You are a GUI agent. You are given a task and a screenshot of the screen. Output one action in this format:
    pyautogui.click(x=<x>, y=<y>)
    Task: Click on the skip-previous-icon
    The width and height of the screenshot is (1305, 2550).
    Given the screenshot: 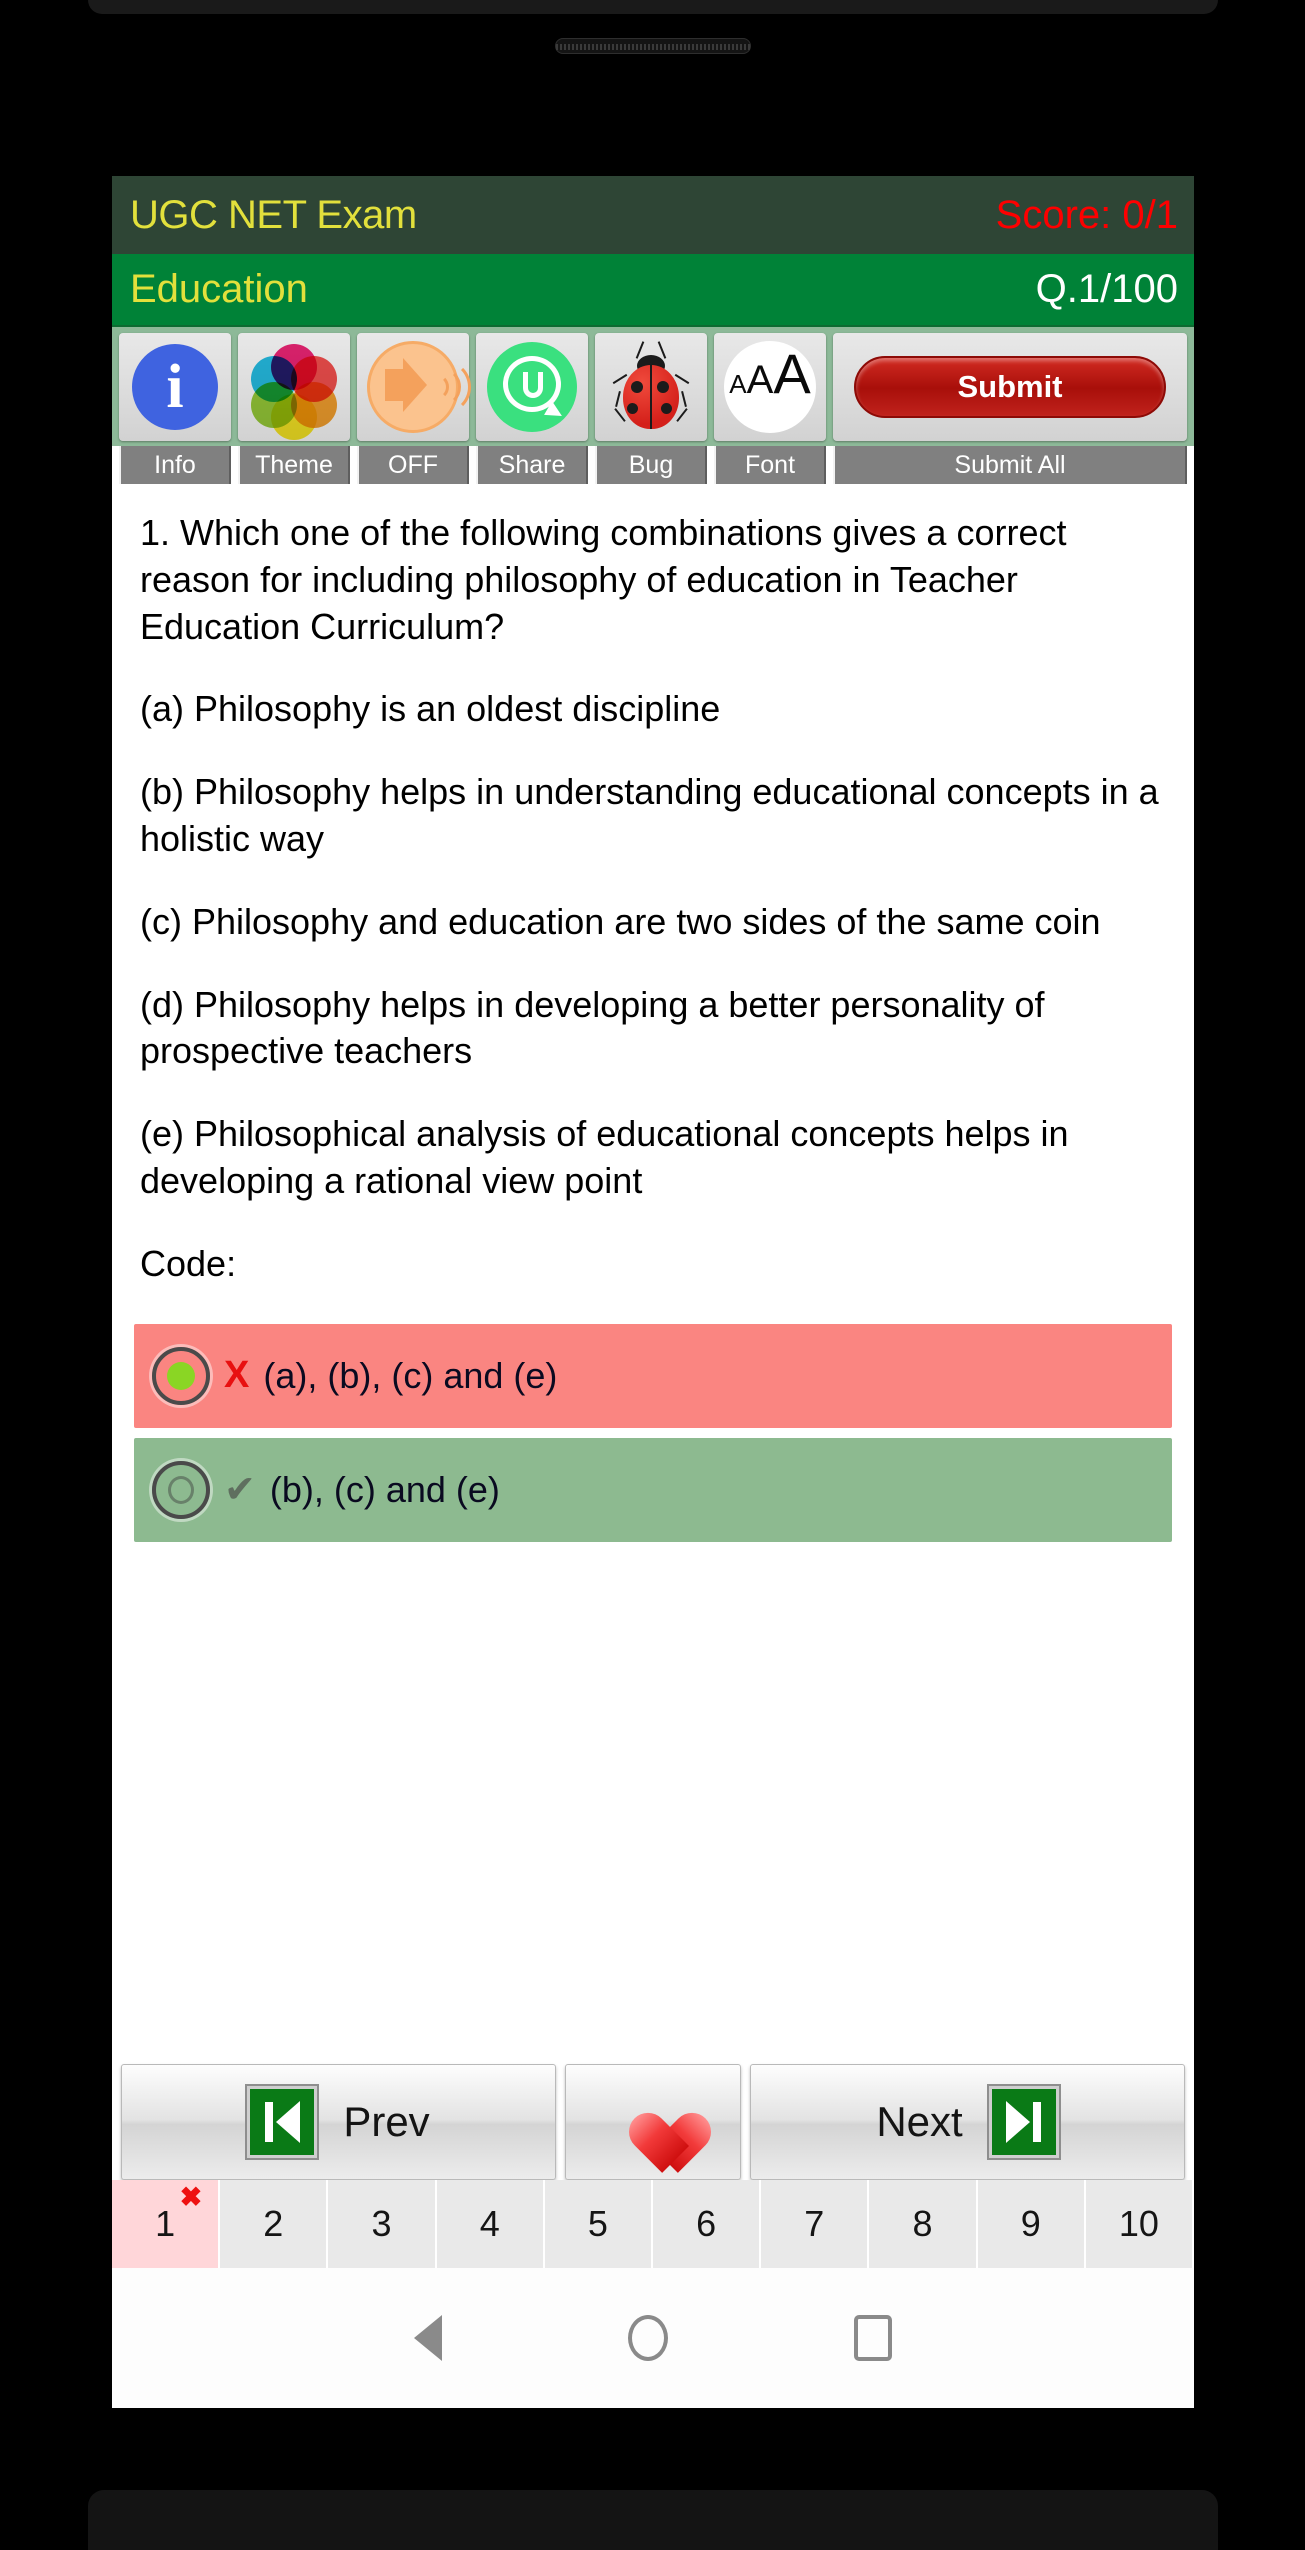 What is the action you would take?
    pyautogui.click(x=282, y=2122)
    